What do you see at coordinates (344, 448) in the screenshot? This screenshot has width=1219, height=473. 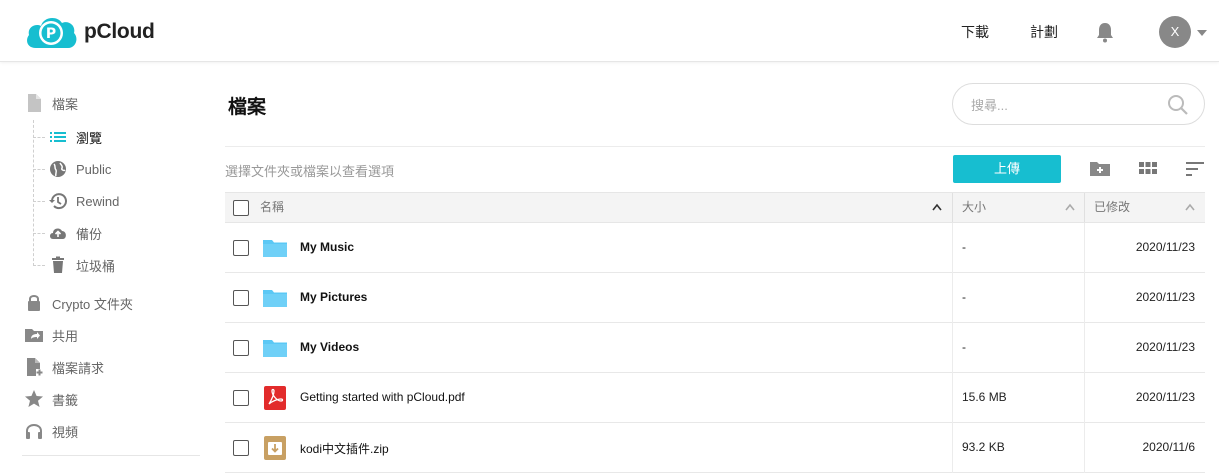 I see `file-name: kodi中文插件.zip` at bounding box center [344, 448].